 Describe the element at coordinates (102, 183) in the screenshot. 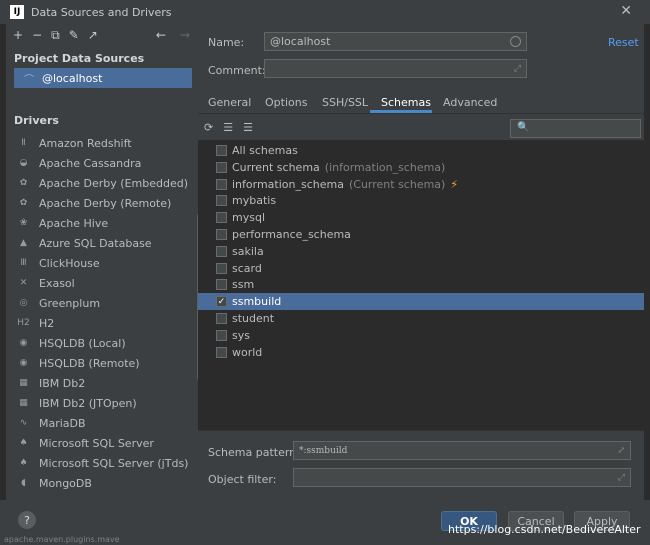

I see `driver-item: ✿ Apache Derby (Embedded)` at that location.